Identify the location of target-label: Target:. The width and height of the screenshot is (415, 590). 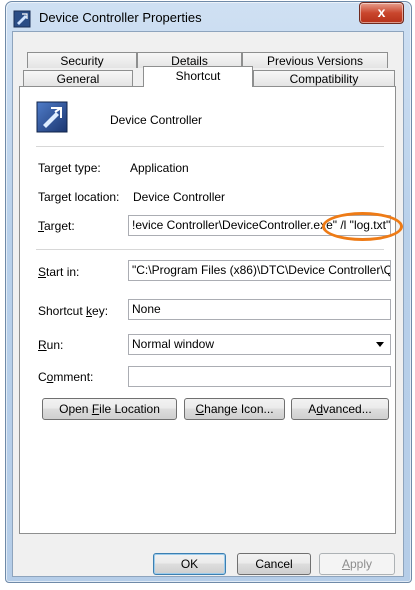
(56, 226).